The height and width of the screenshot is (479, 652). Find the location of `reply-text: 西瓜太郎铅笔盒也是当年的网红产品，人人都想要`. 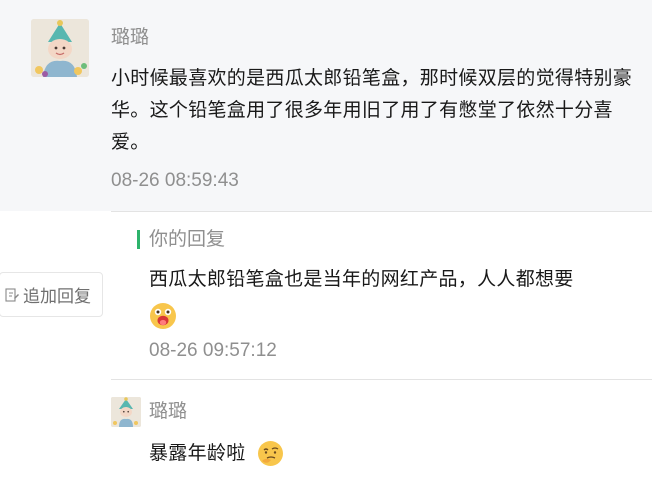

reply-text: 西瓜太郎铅笔盒也是当年的网红产品，人人都想要 is located at coordinates (361, 279).